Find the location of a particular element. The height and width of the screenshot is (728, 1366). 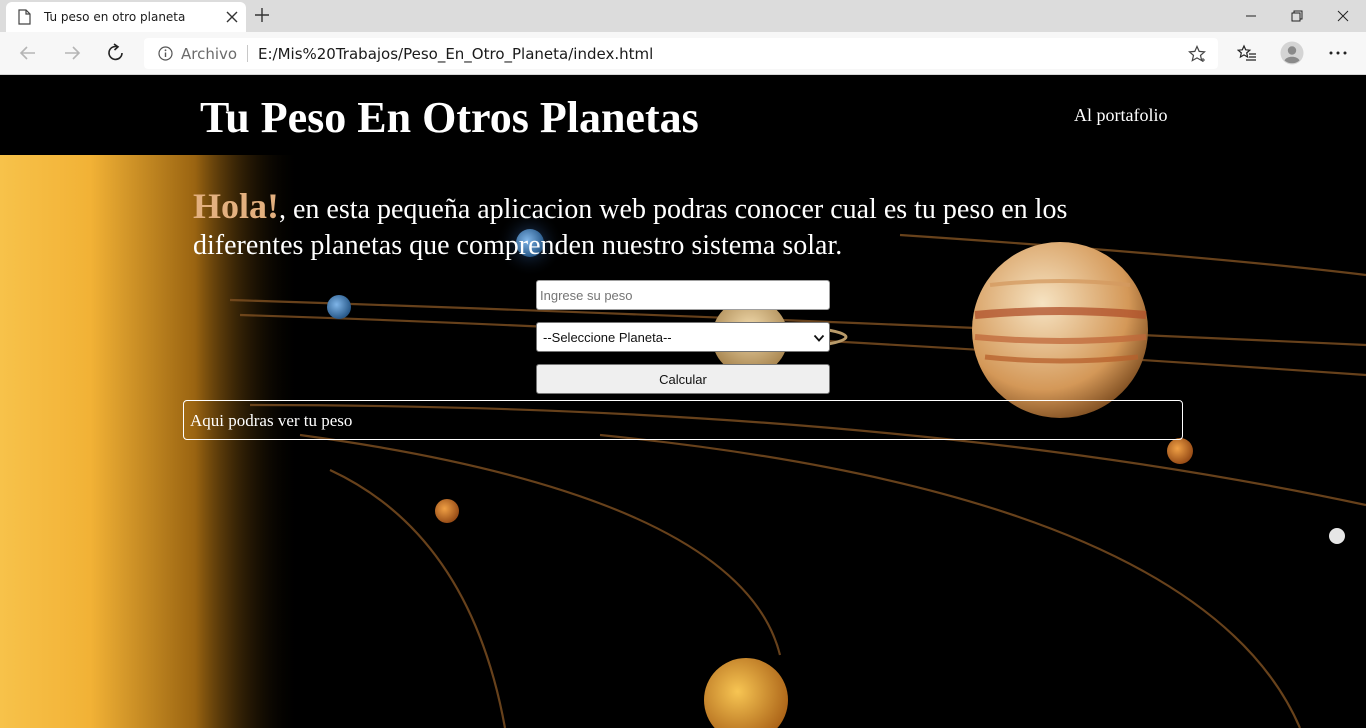

result-text: Aqui podras ver tu peso is located at coordinates (271, 420).